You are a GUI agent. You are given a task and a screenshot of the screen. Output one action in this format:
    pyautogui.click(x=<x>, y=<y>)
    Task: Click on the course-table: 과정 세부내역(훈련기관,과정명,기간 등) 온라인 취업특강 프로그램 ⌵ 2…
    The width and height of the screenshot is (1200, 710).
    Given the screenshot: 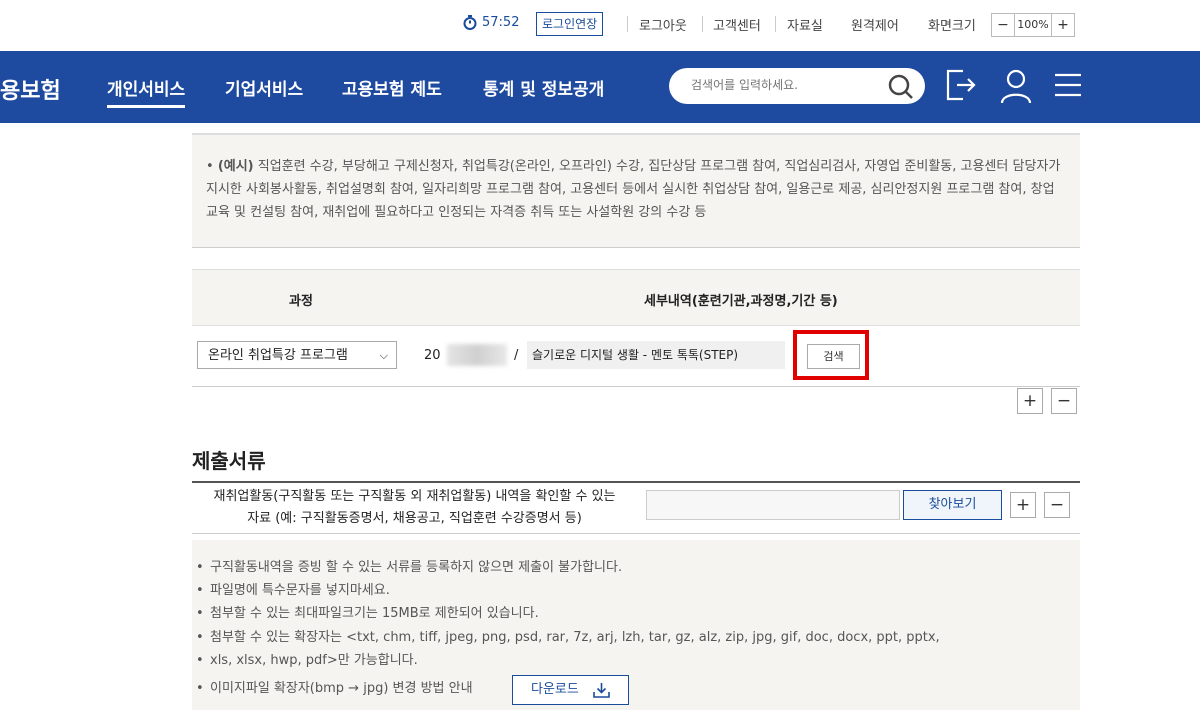 What is the action you would take?
    pyautogui.click(x=636, y=328)
    